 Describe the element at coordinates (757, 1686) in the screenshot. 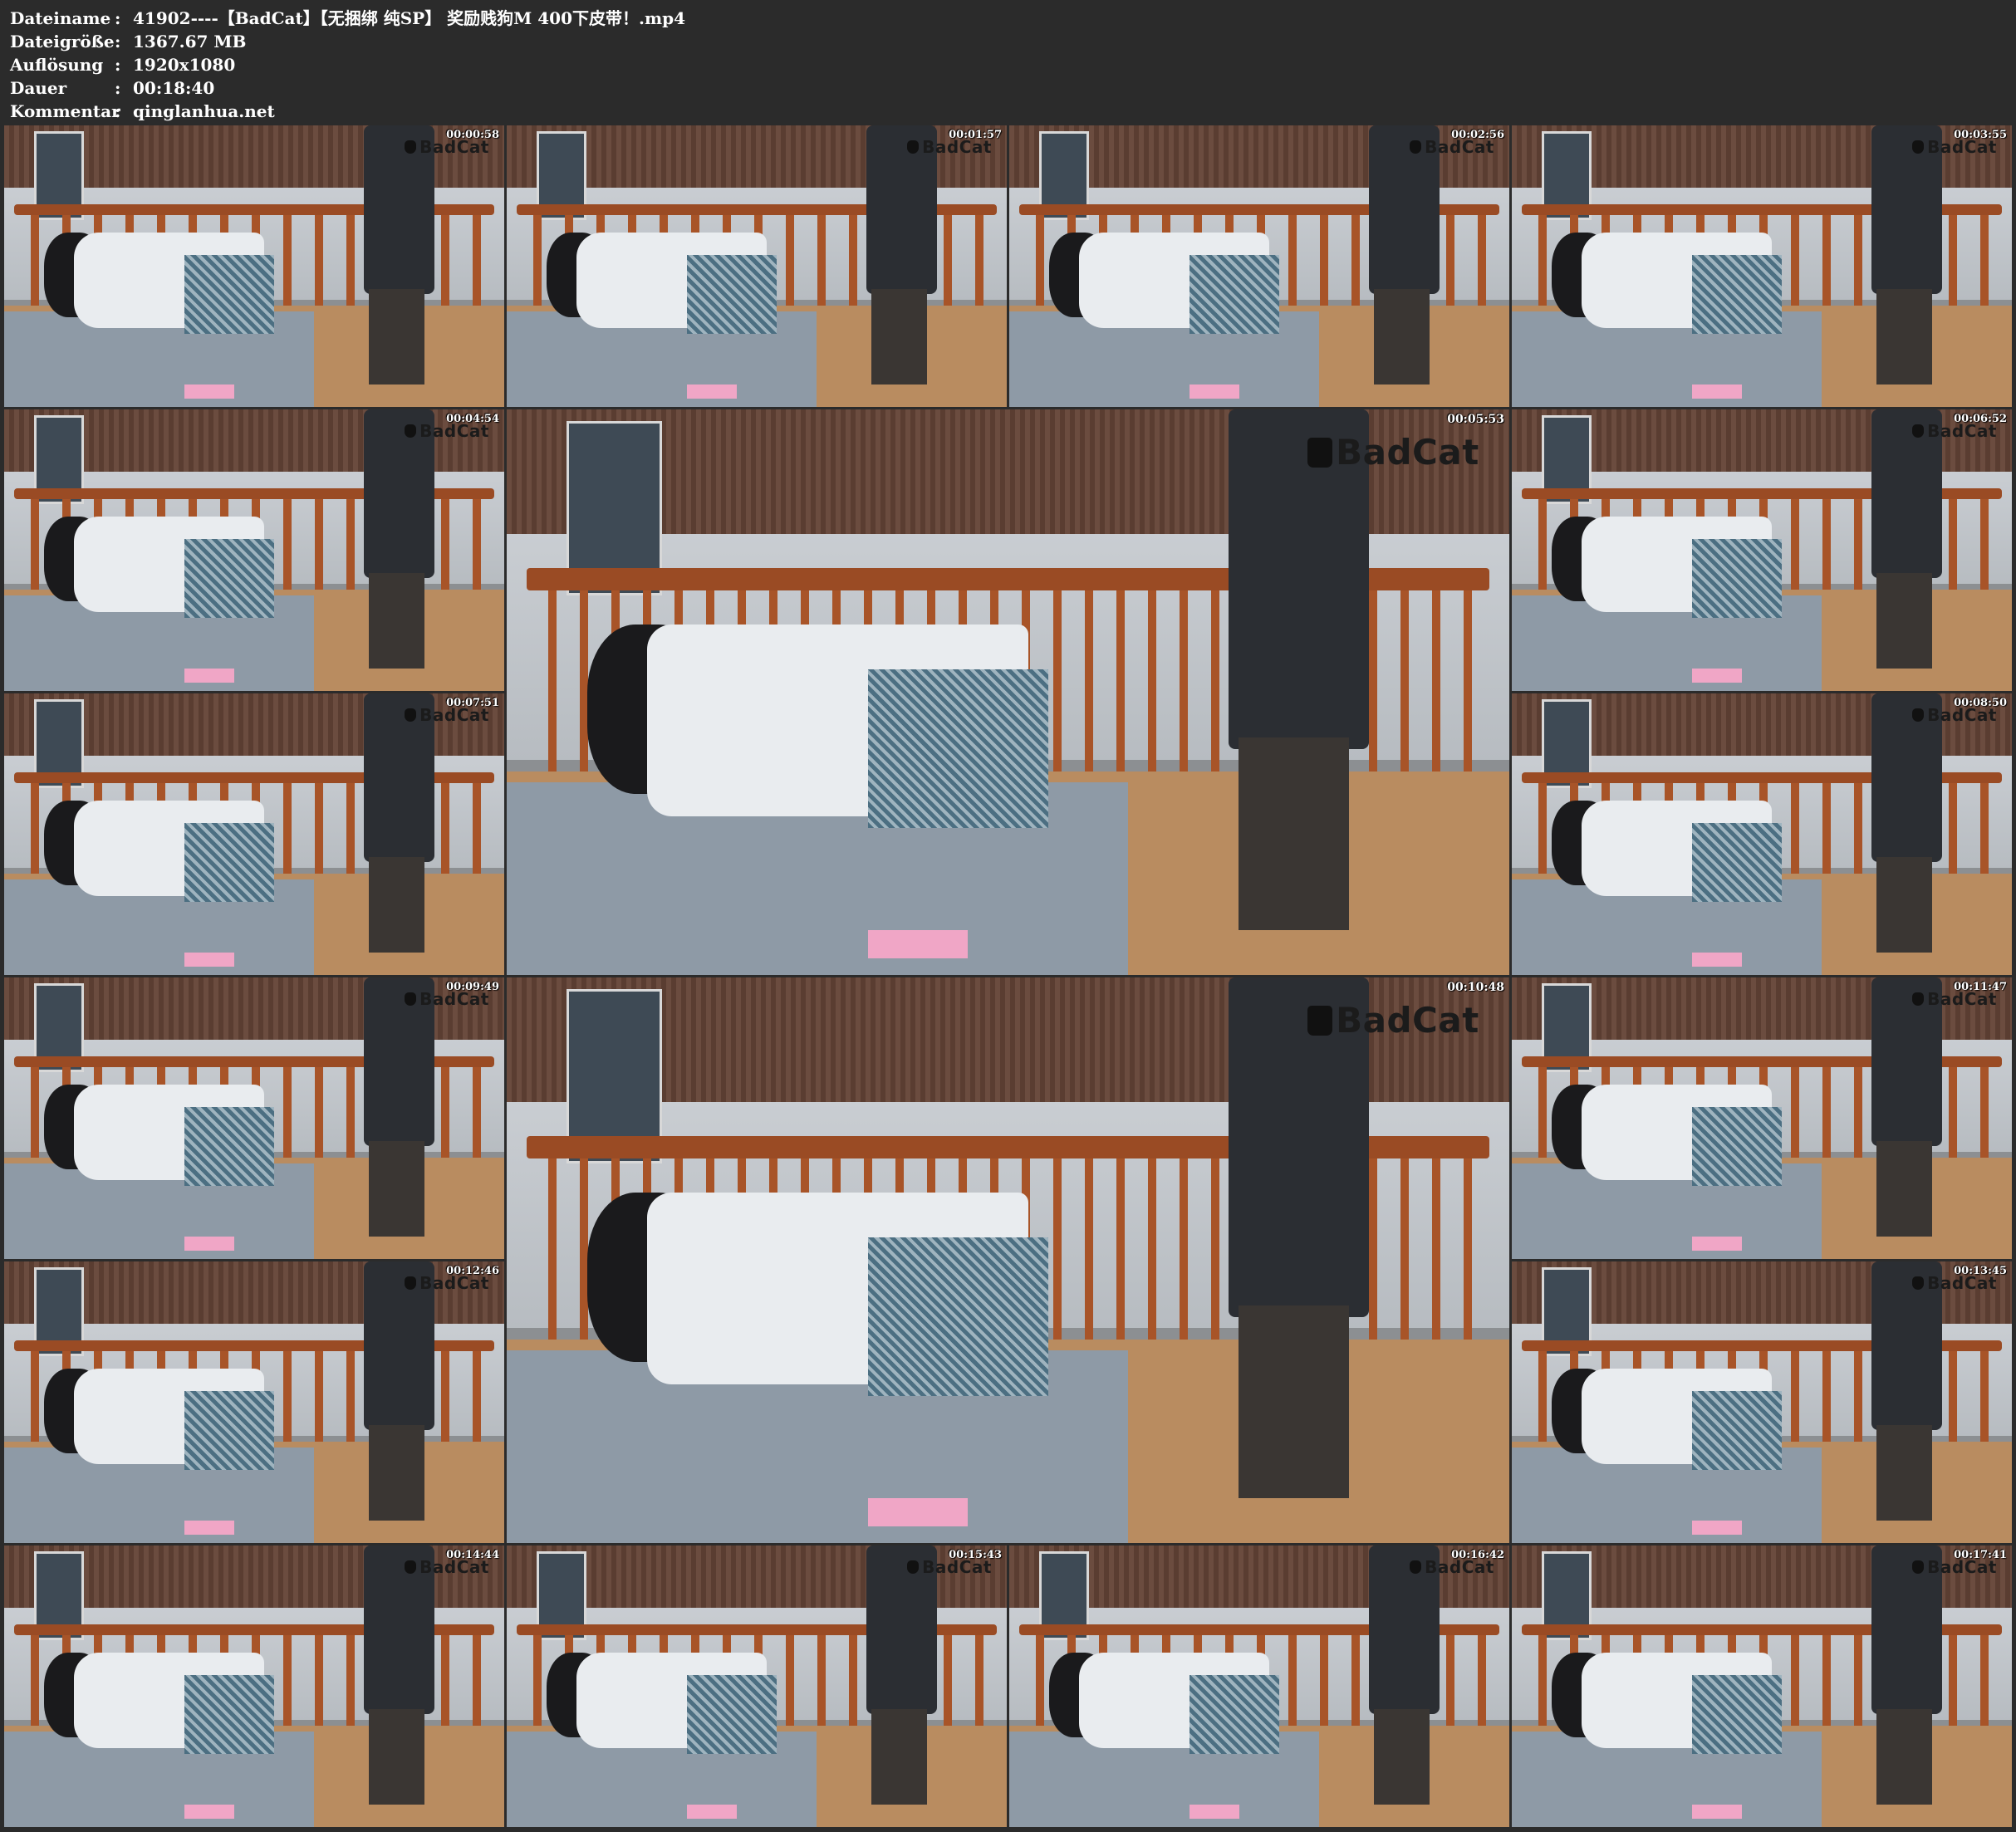

I see `video-thumbnail: BadCat 00:15:43` at that location.